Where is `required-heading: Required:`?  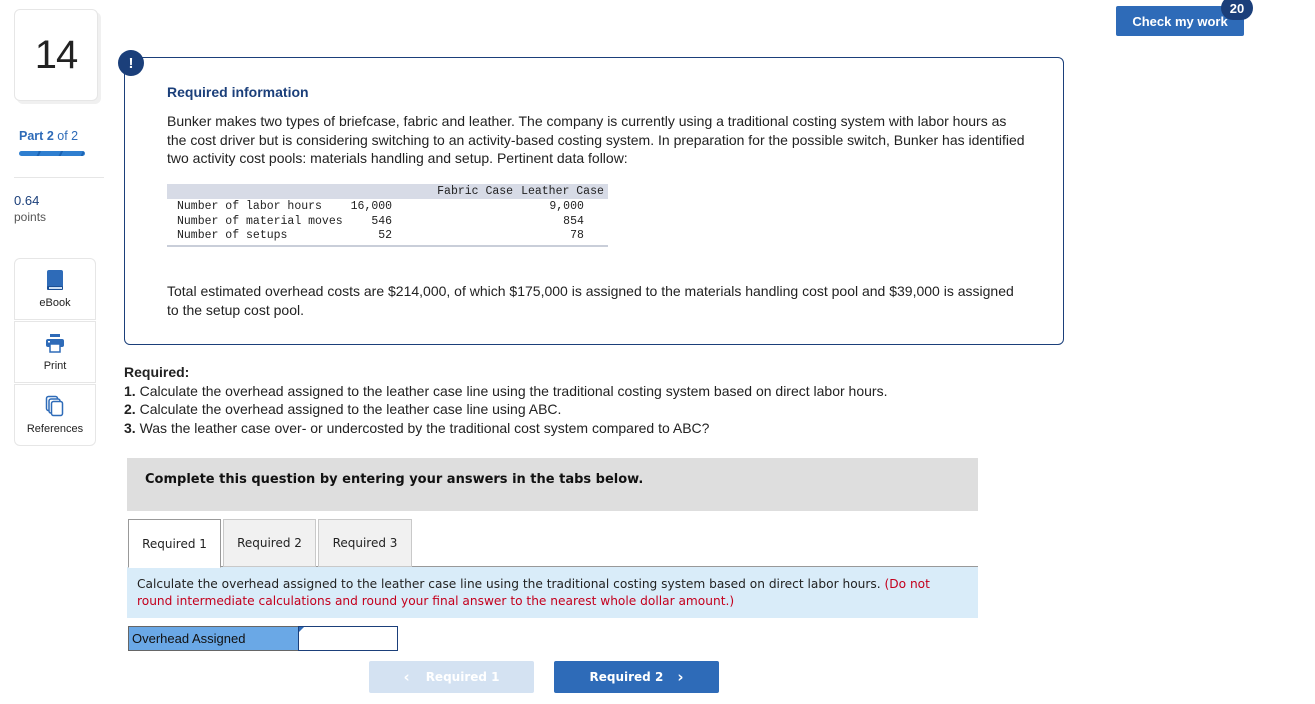
required-heading: Required: is located at coordinates (157, 372).